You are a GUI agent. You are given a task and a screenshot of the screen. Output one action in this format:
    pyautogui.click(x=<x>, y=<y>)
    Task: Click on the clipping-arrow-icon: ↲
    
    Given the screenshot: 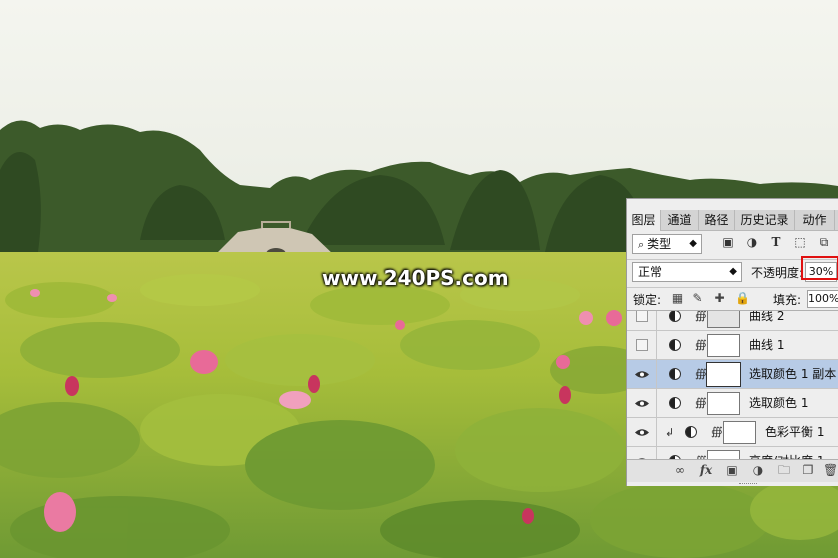 What is the action you would take?
    pyautogui.click(x=670, y=432)
    